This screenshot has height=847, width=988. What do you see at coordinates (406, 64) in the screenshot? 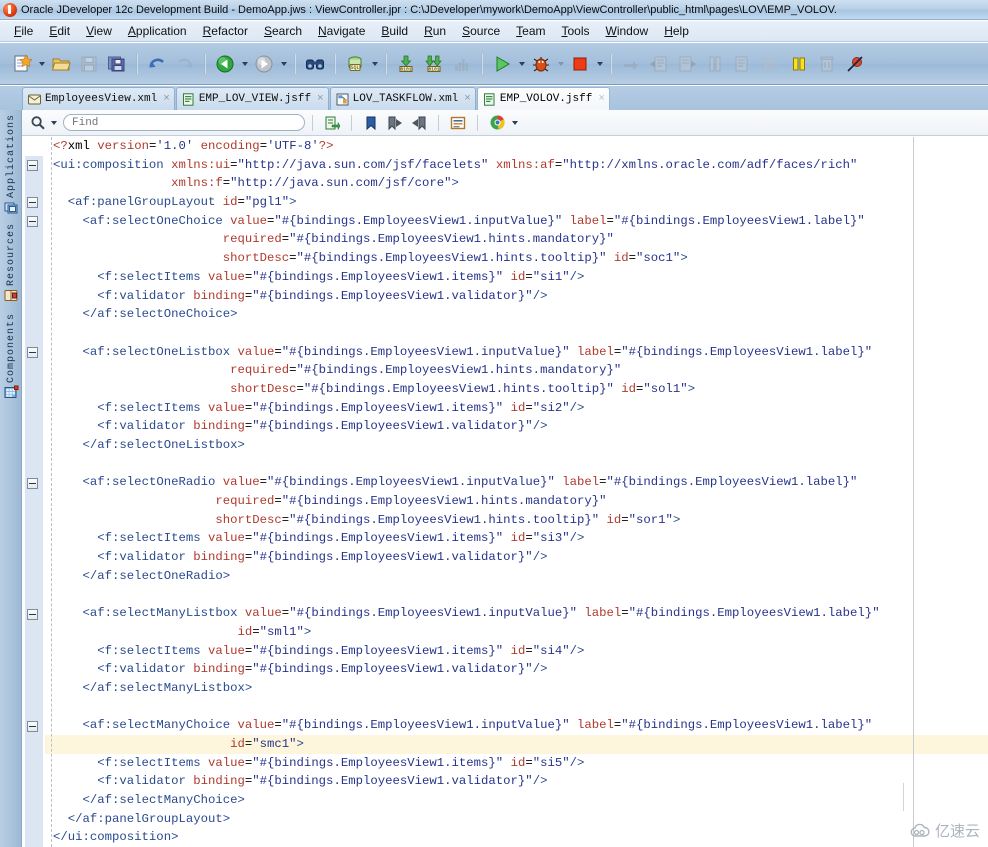
I see `make-button: 0101` at bounding box center [406, 64].